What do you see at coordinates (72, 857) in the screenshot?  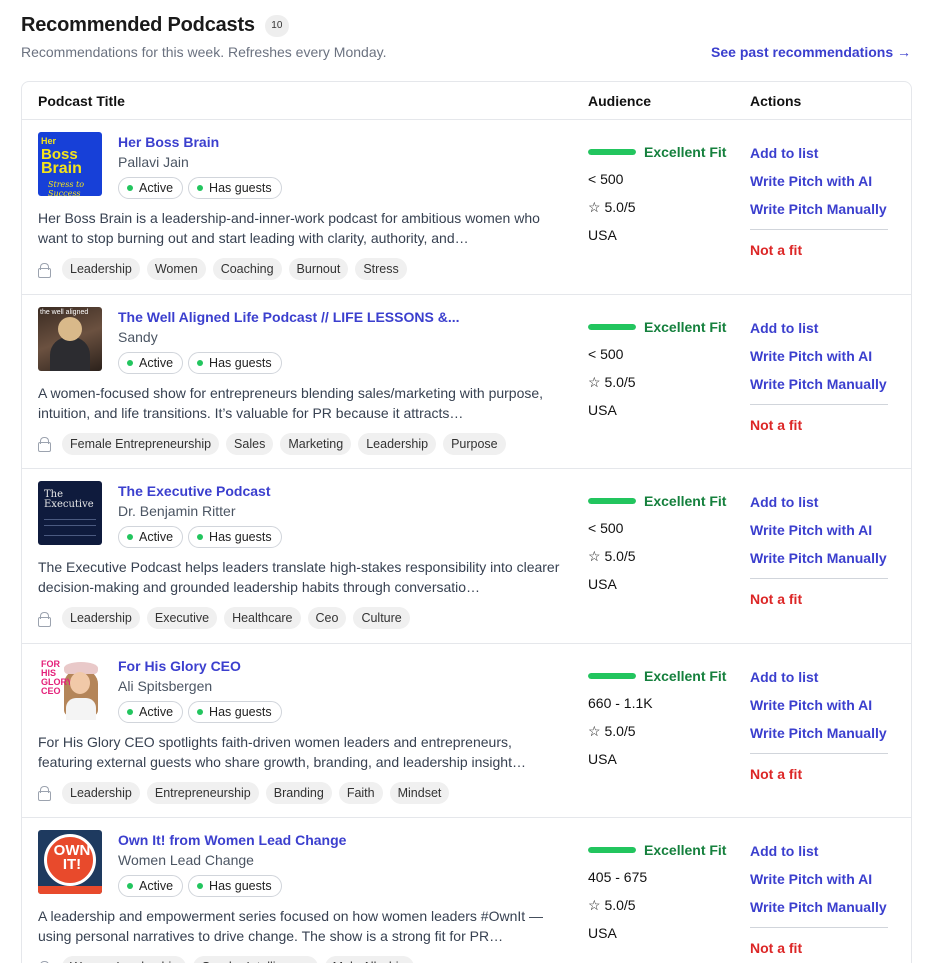 I see `cover-text: OWN IT!` at bounding box center [72, 857].